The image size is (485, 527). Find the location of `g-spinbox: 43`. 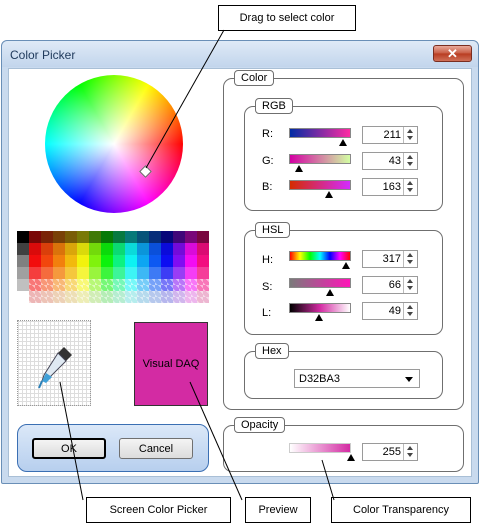

g-spinbox: 43 is located at coordinates (390, 161).